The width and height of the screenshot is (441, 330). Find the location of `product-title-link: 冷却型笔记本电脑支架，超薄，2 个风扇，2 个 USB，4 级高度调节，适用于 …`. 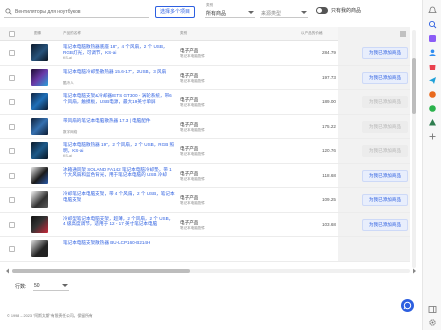

product-title-link: 冷却型笔记本电脑支架，超薄，2 个风扇，2 个 USB，4 级高度调节，适用于 … is located at coordinates (119, 221).